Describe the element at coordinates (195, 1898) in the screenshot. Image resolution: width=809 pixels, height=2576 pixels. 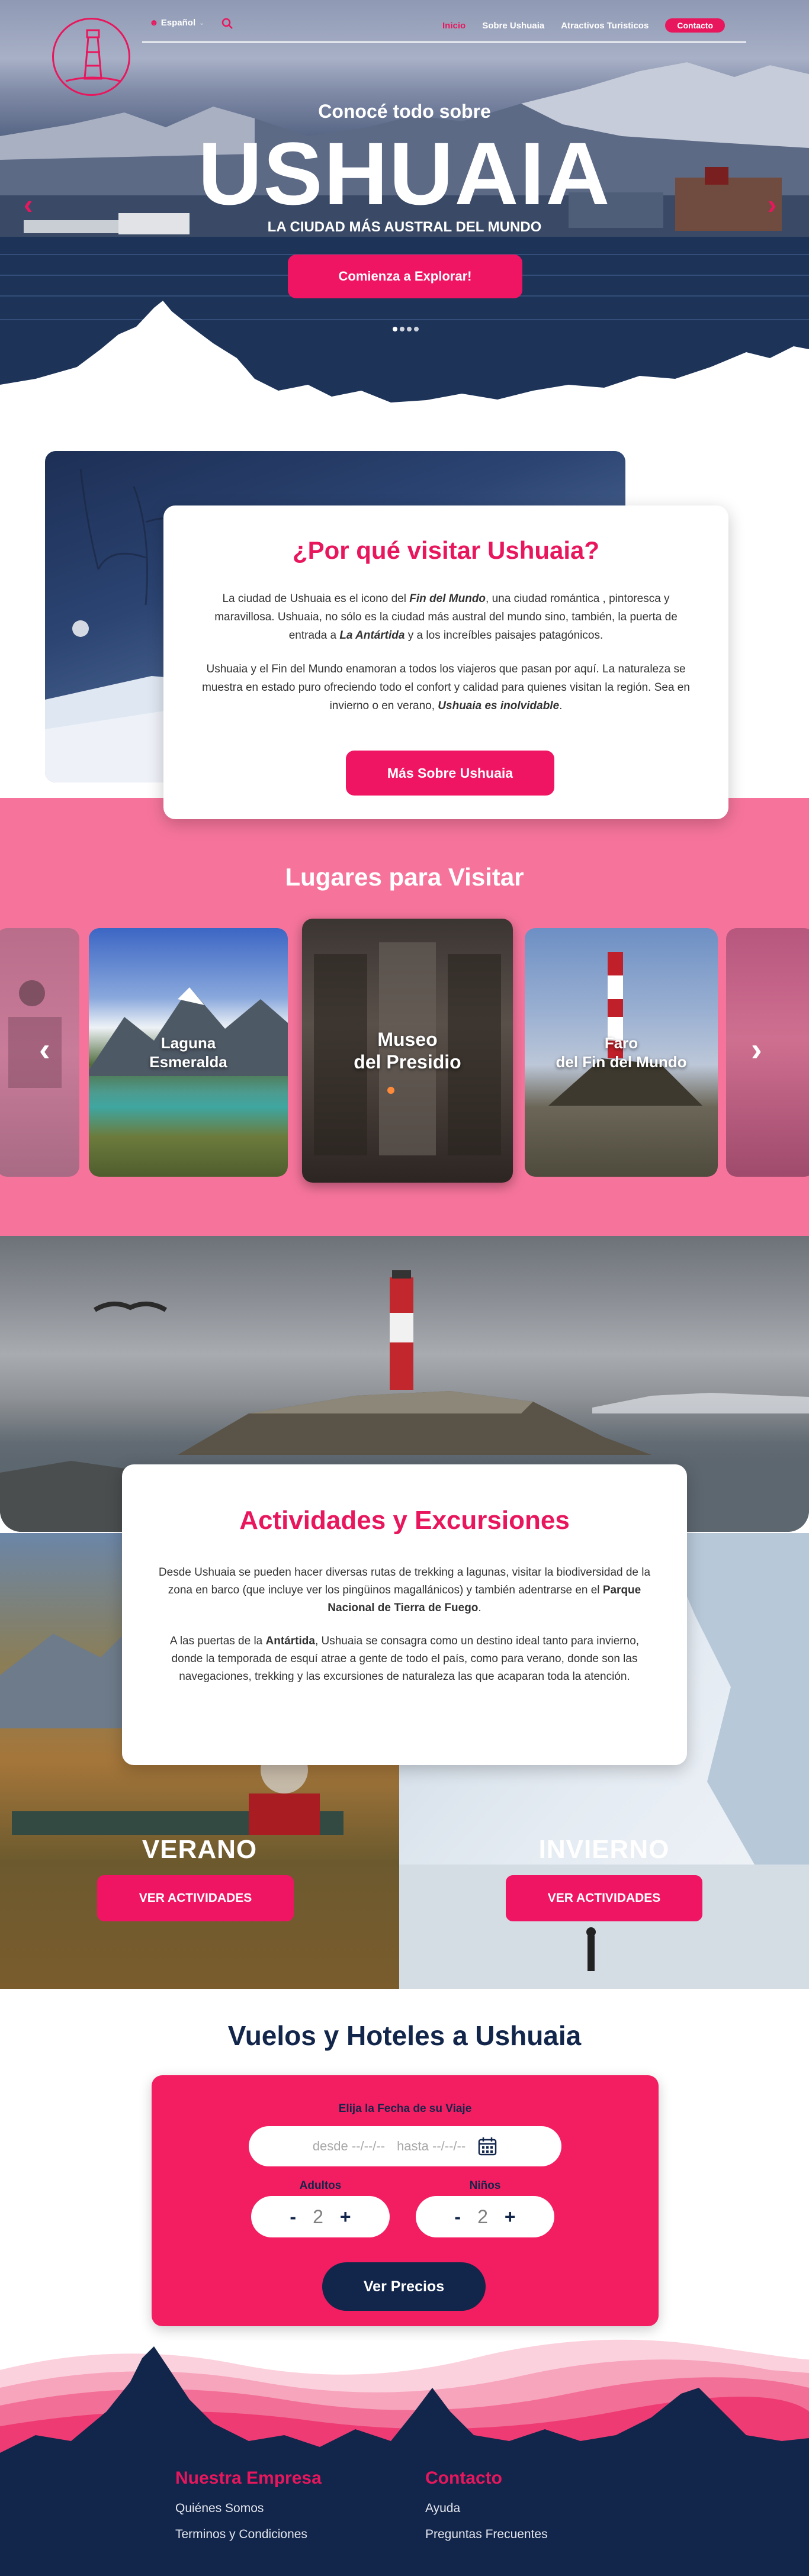
I see `summer-activities-button: VER ACTIVIDADES` at that location.